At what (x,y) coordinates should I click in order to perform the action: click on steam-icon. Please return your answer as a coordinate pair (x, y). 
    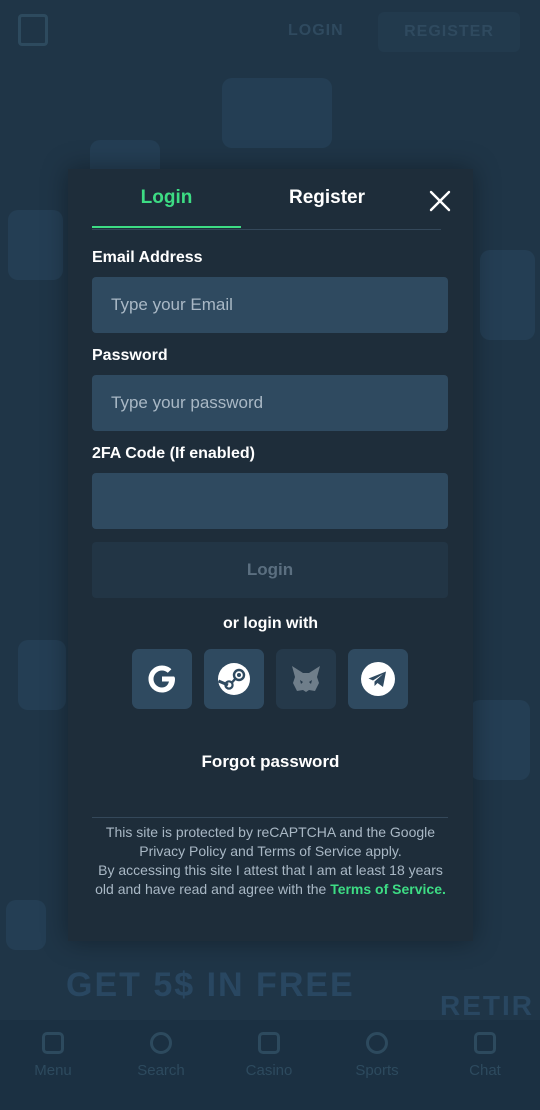
    Looking at the image, I should click on (233, 679).